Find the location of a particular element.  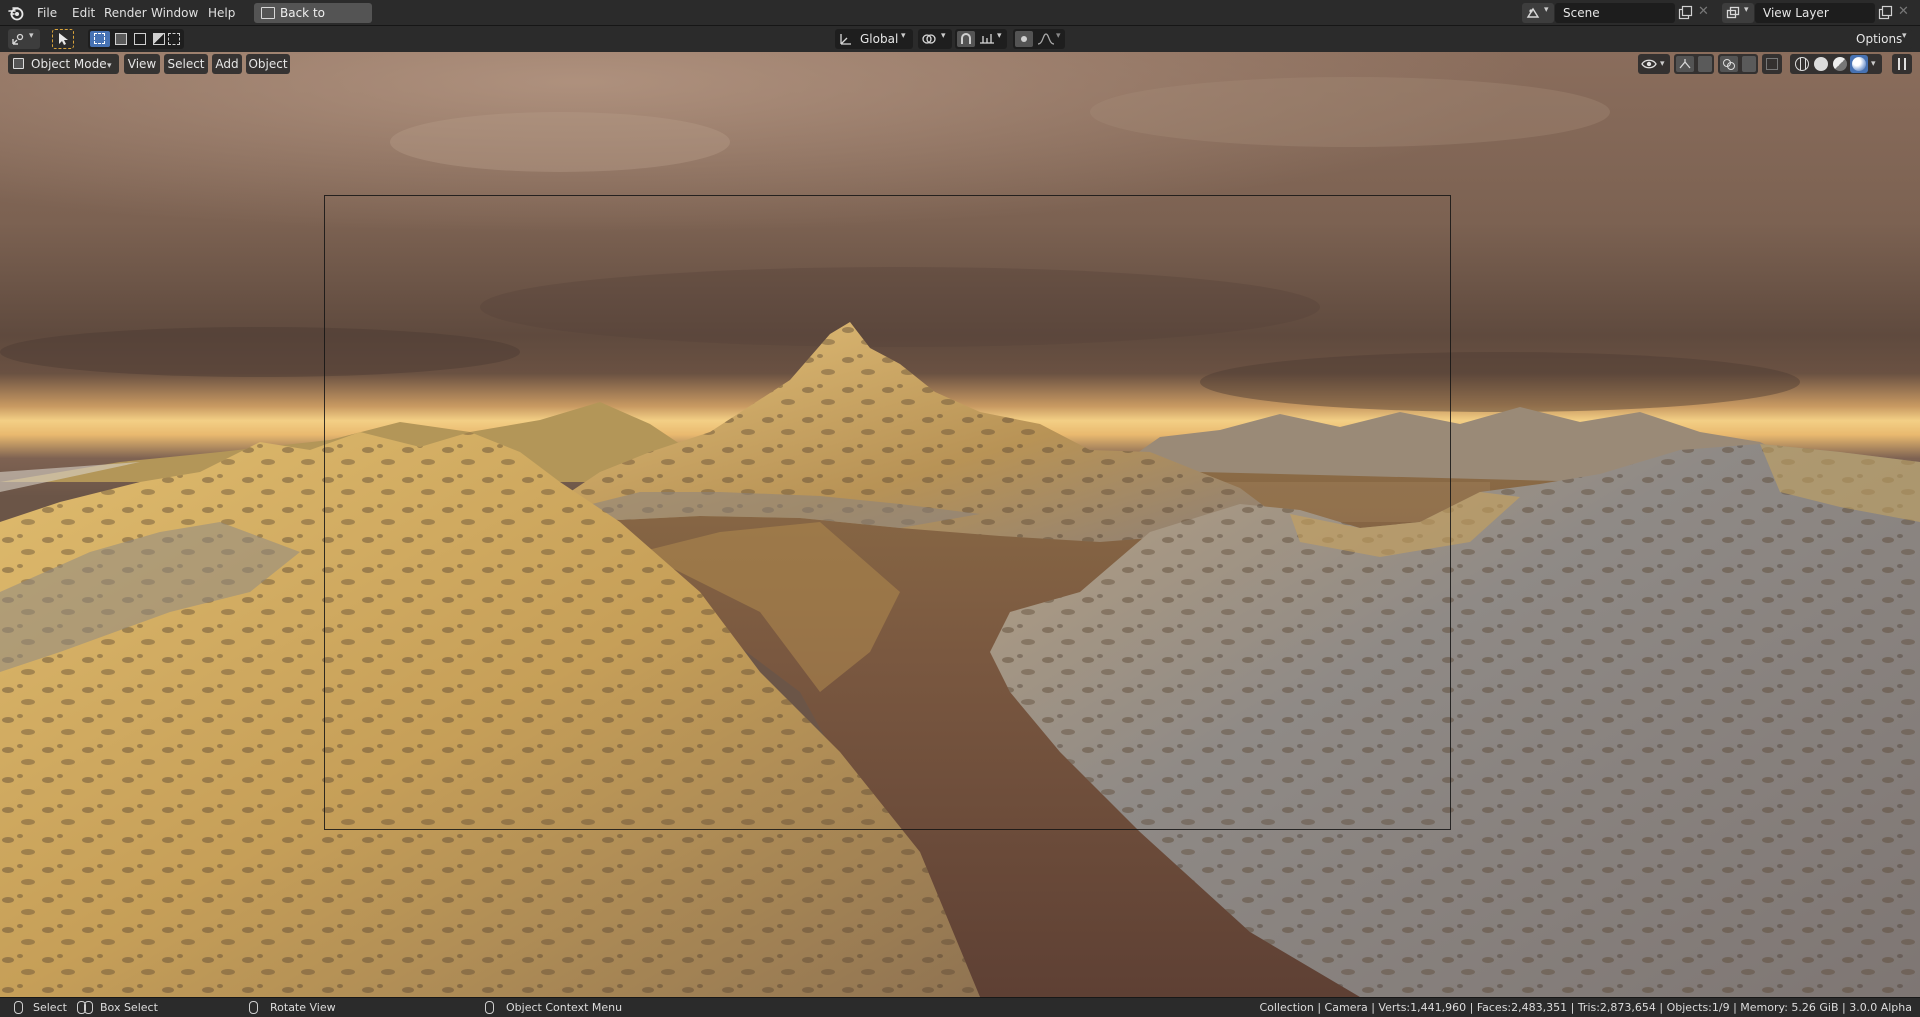

select-hint: Select is located at coordinates (50, 1007).